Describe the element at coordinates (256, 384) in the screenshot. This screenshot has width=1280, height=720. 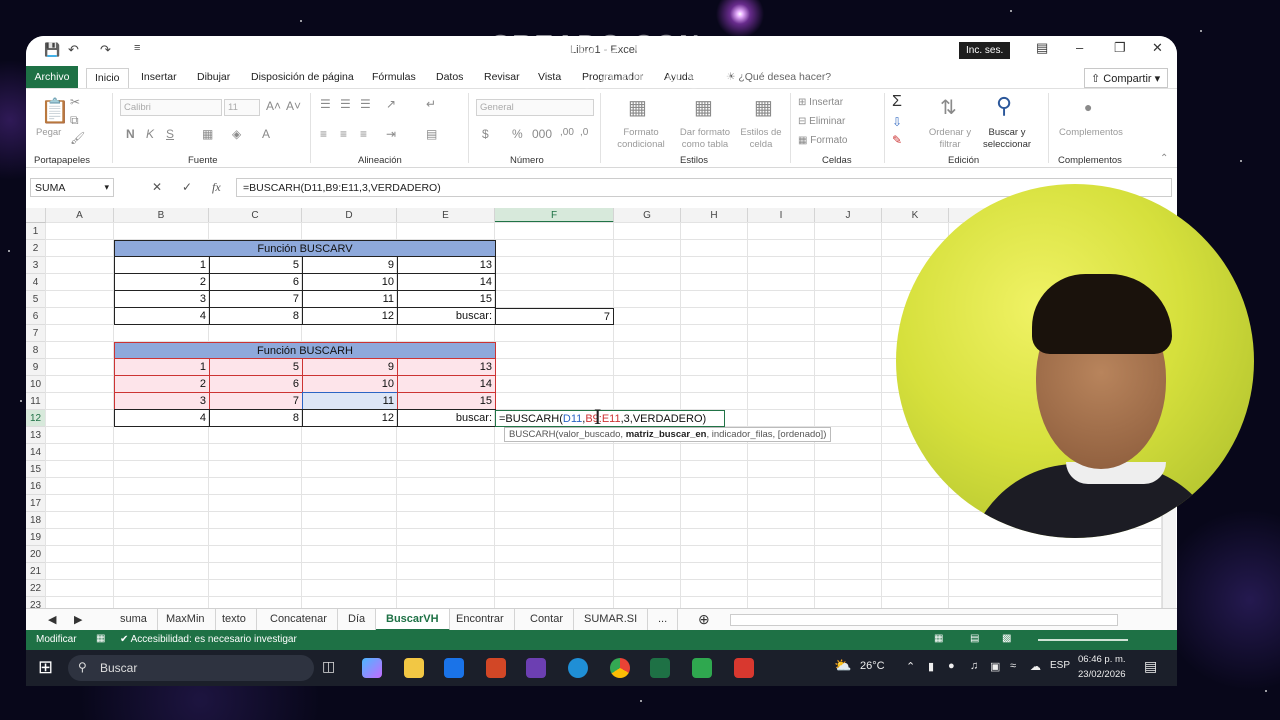
I see `table2-cell-r2-c2: 6` at that location.